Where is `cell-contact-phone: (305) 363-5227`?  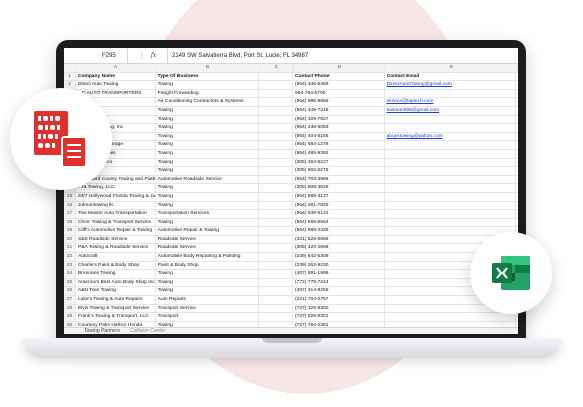
cell-contact-phone: (305) 363-5227 is located at coordinates (339, 162).